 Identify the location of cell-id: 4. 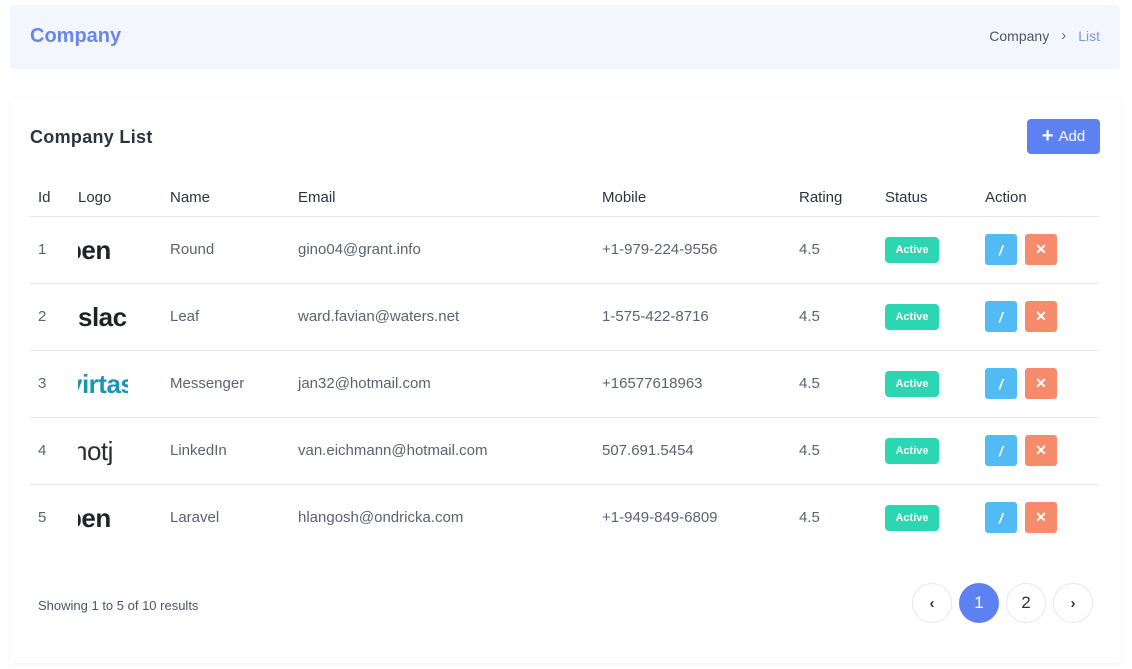
(50, 451).